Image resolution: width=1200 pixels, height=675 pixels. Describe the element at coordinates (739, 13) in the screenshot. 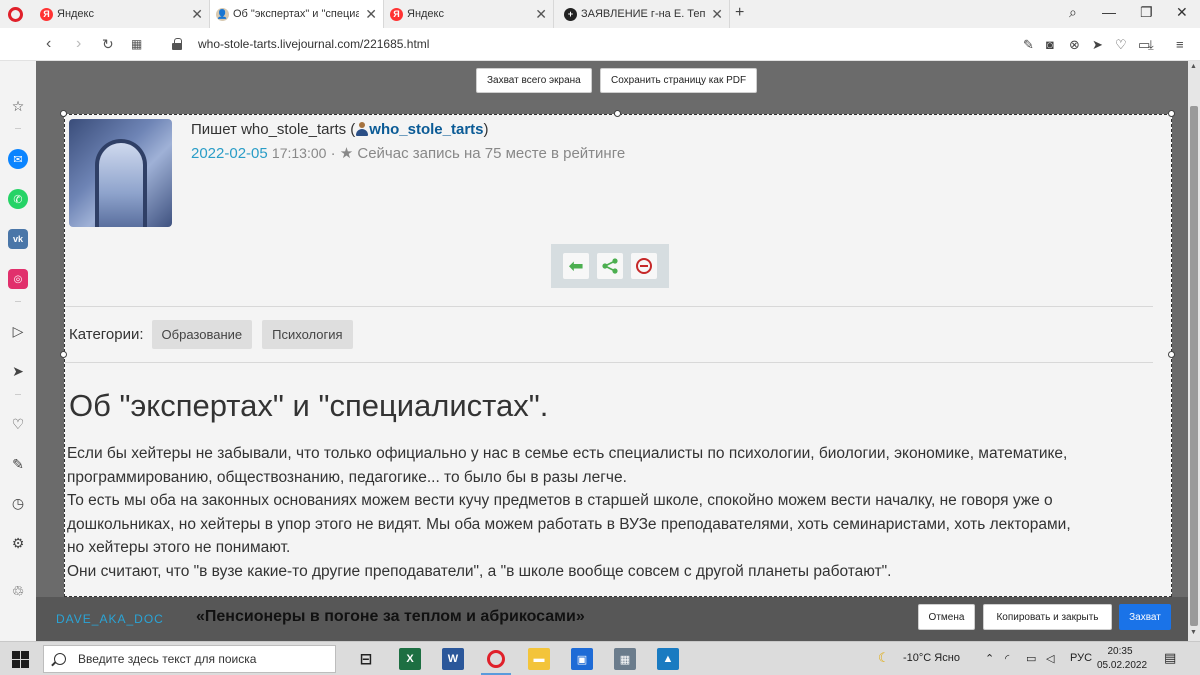

I see `new-tab-icon: +` at that location.